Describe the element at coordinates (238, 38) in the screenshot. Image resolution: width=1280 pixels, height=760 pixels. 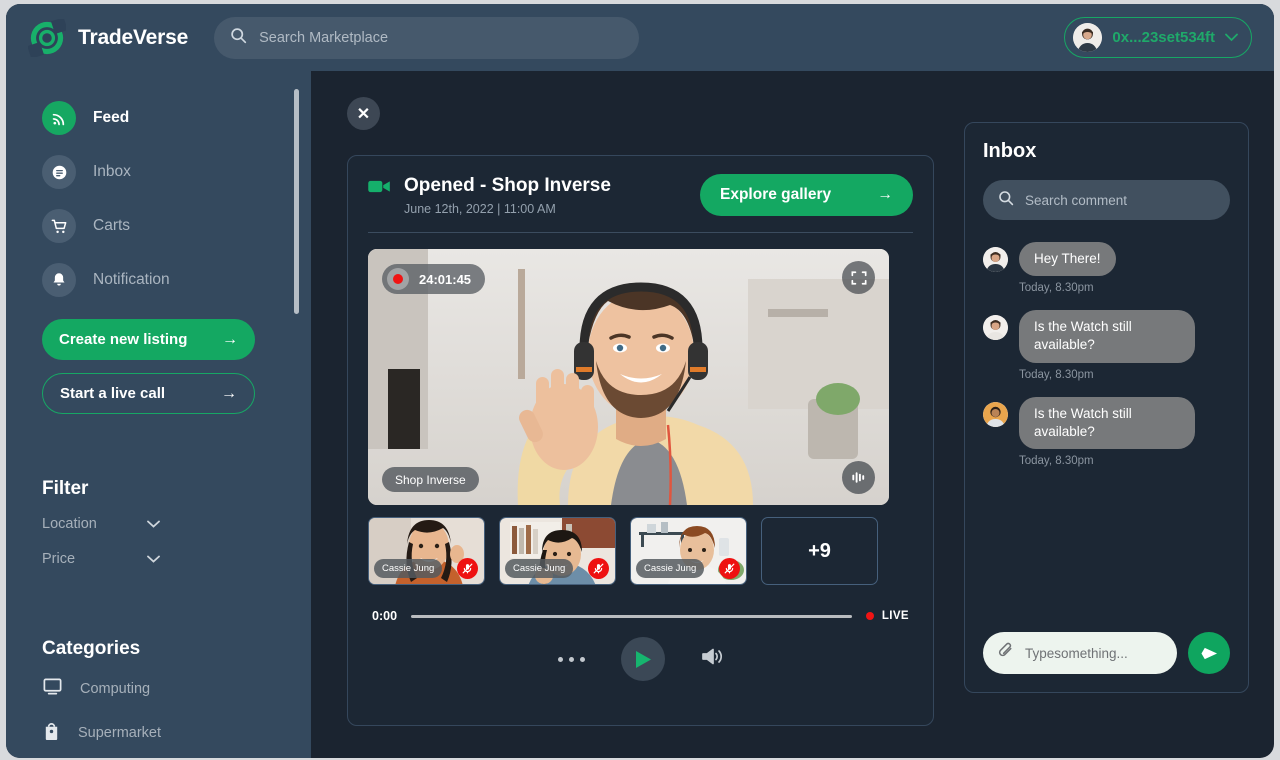
I see `search-icon` at that location.